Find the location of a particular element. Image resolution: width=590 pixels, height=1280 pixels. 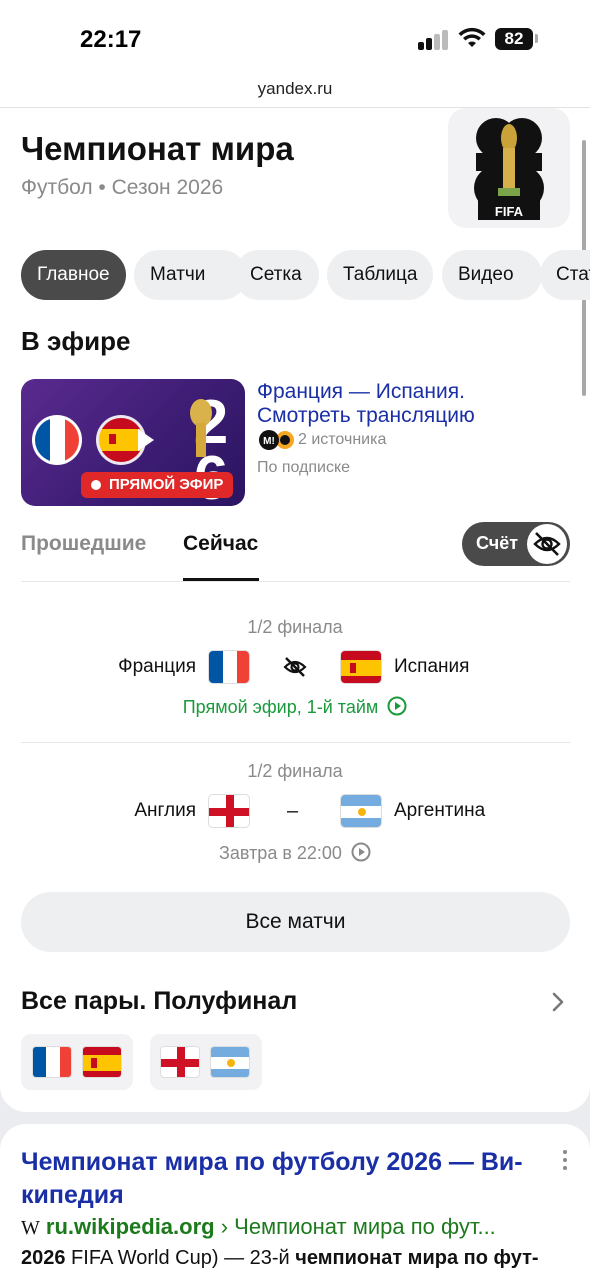

live-status-text: Прямой эфир, 1-й тайм is located at coordinates (280, 707).